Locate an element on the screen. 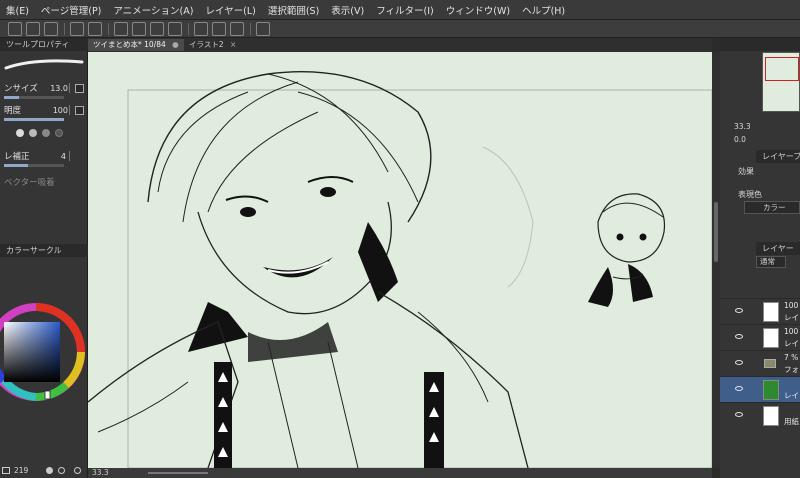 The height and width of the screenshot is (478, 800). layer-tab-label: レイヤー is located at coordinates (778, 248).